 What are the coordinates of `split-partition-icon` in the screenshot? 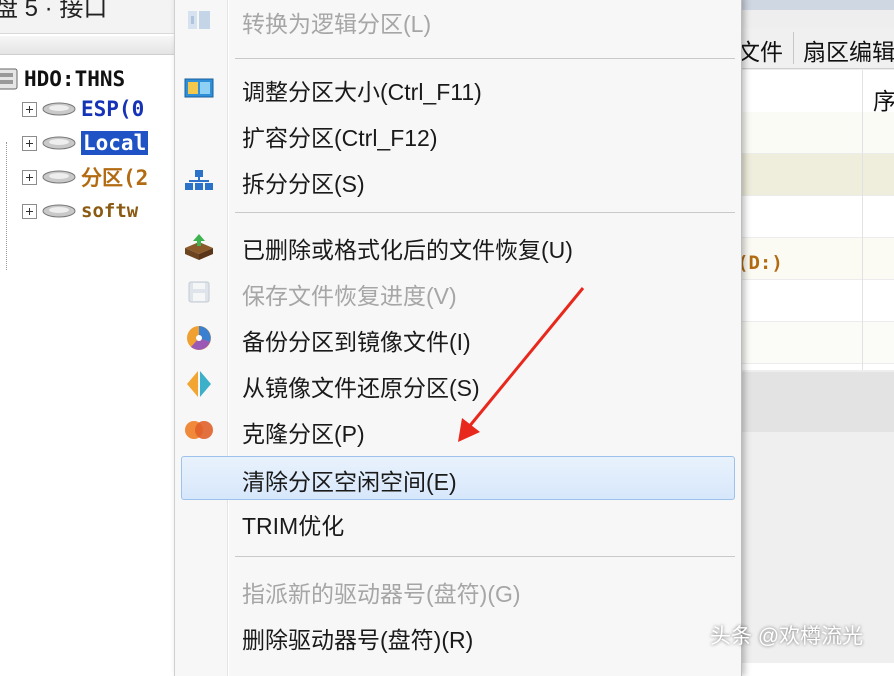 It's located at (199, 180).